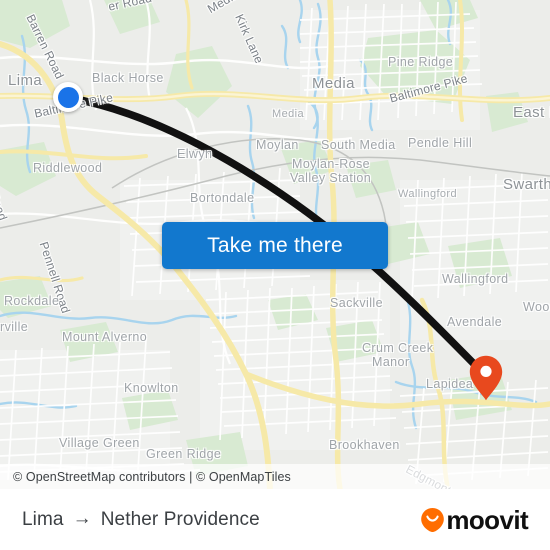 This screenshot has width=550, height=550. I want to click on take-me-there-button: Take me there, so click(275, 245).